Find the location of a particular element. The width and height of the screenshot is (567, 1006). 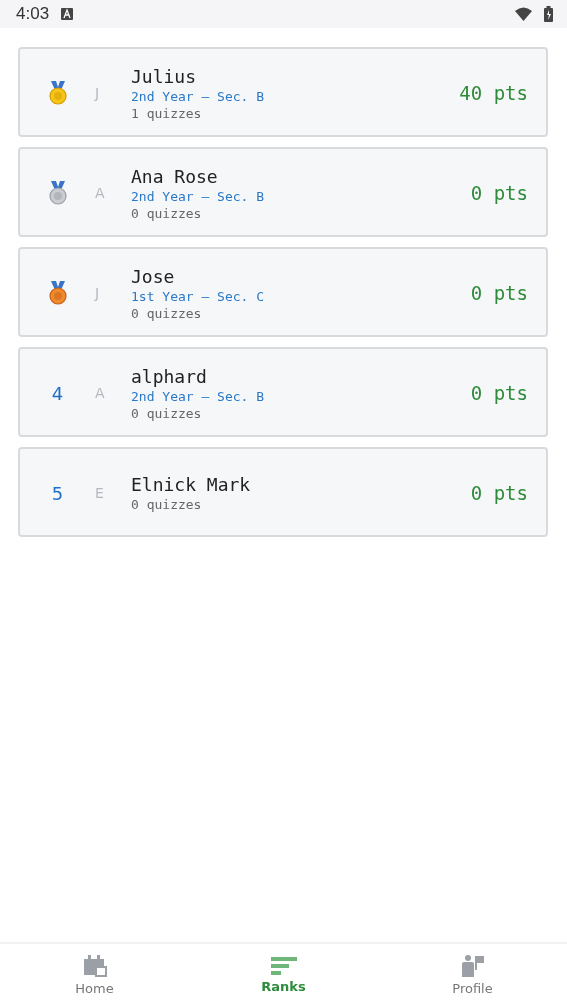

notification-icon is located at coordinates (67, 14).